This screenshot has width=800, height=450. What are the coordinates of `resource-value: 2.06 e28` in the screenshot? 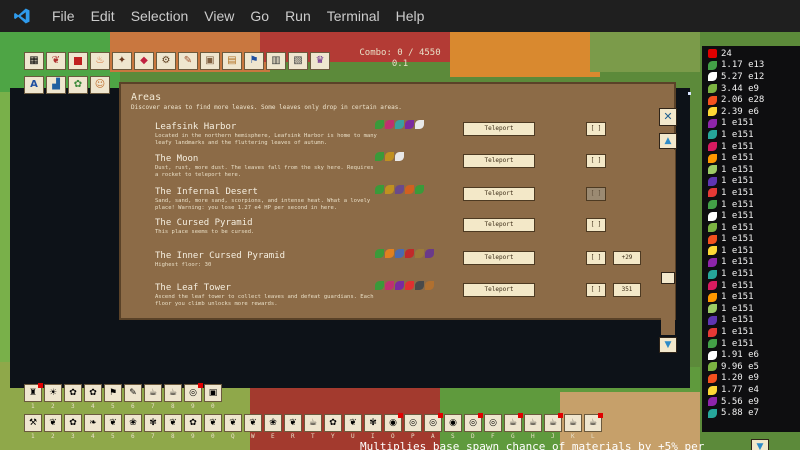 It's located at (743, 100).